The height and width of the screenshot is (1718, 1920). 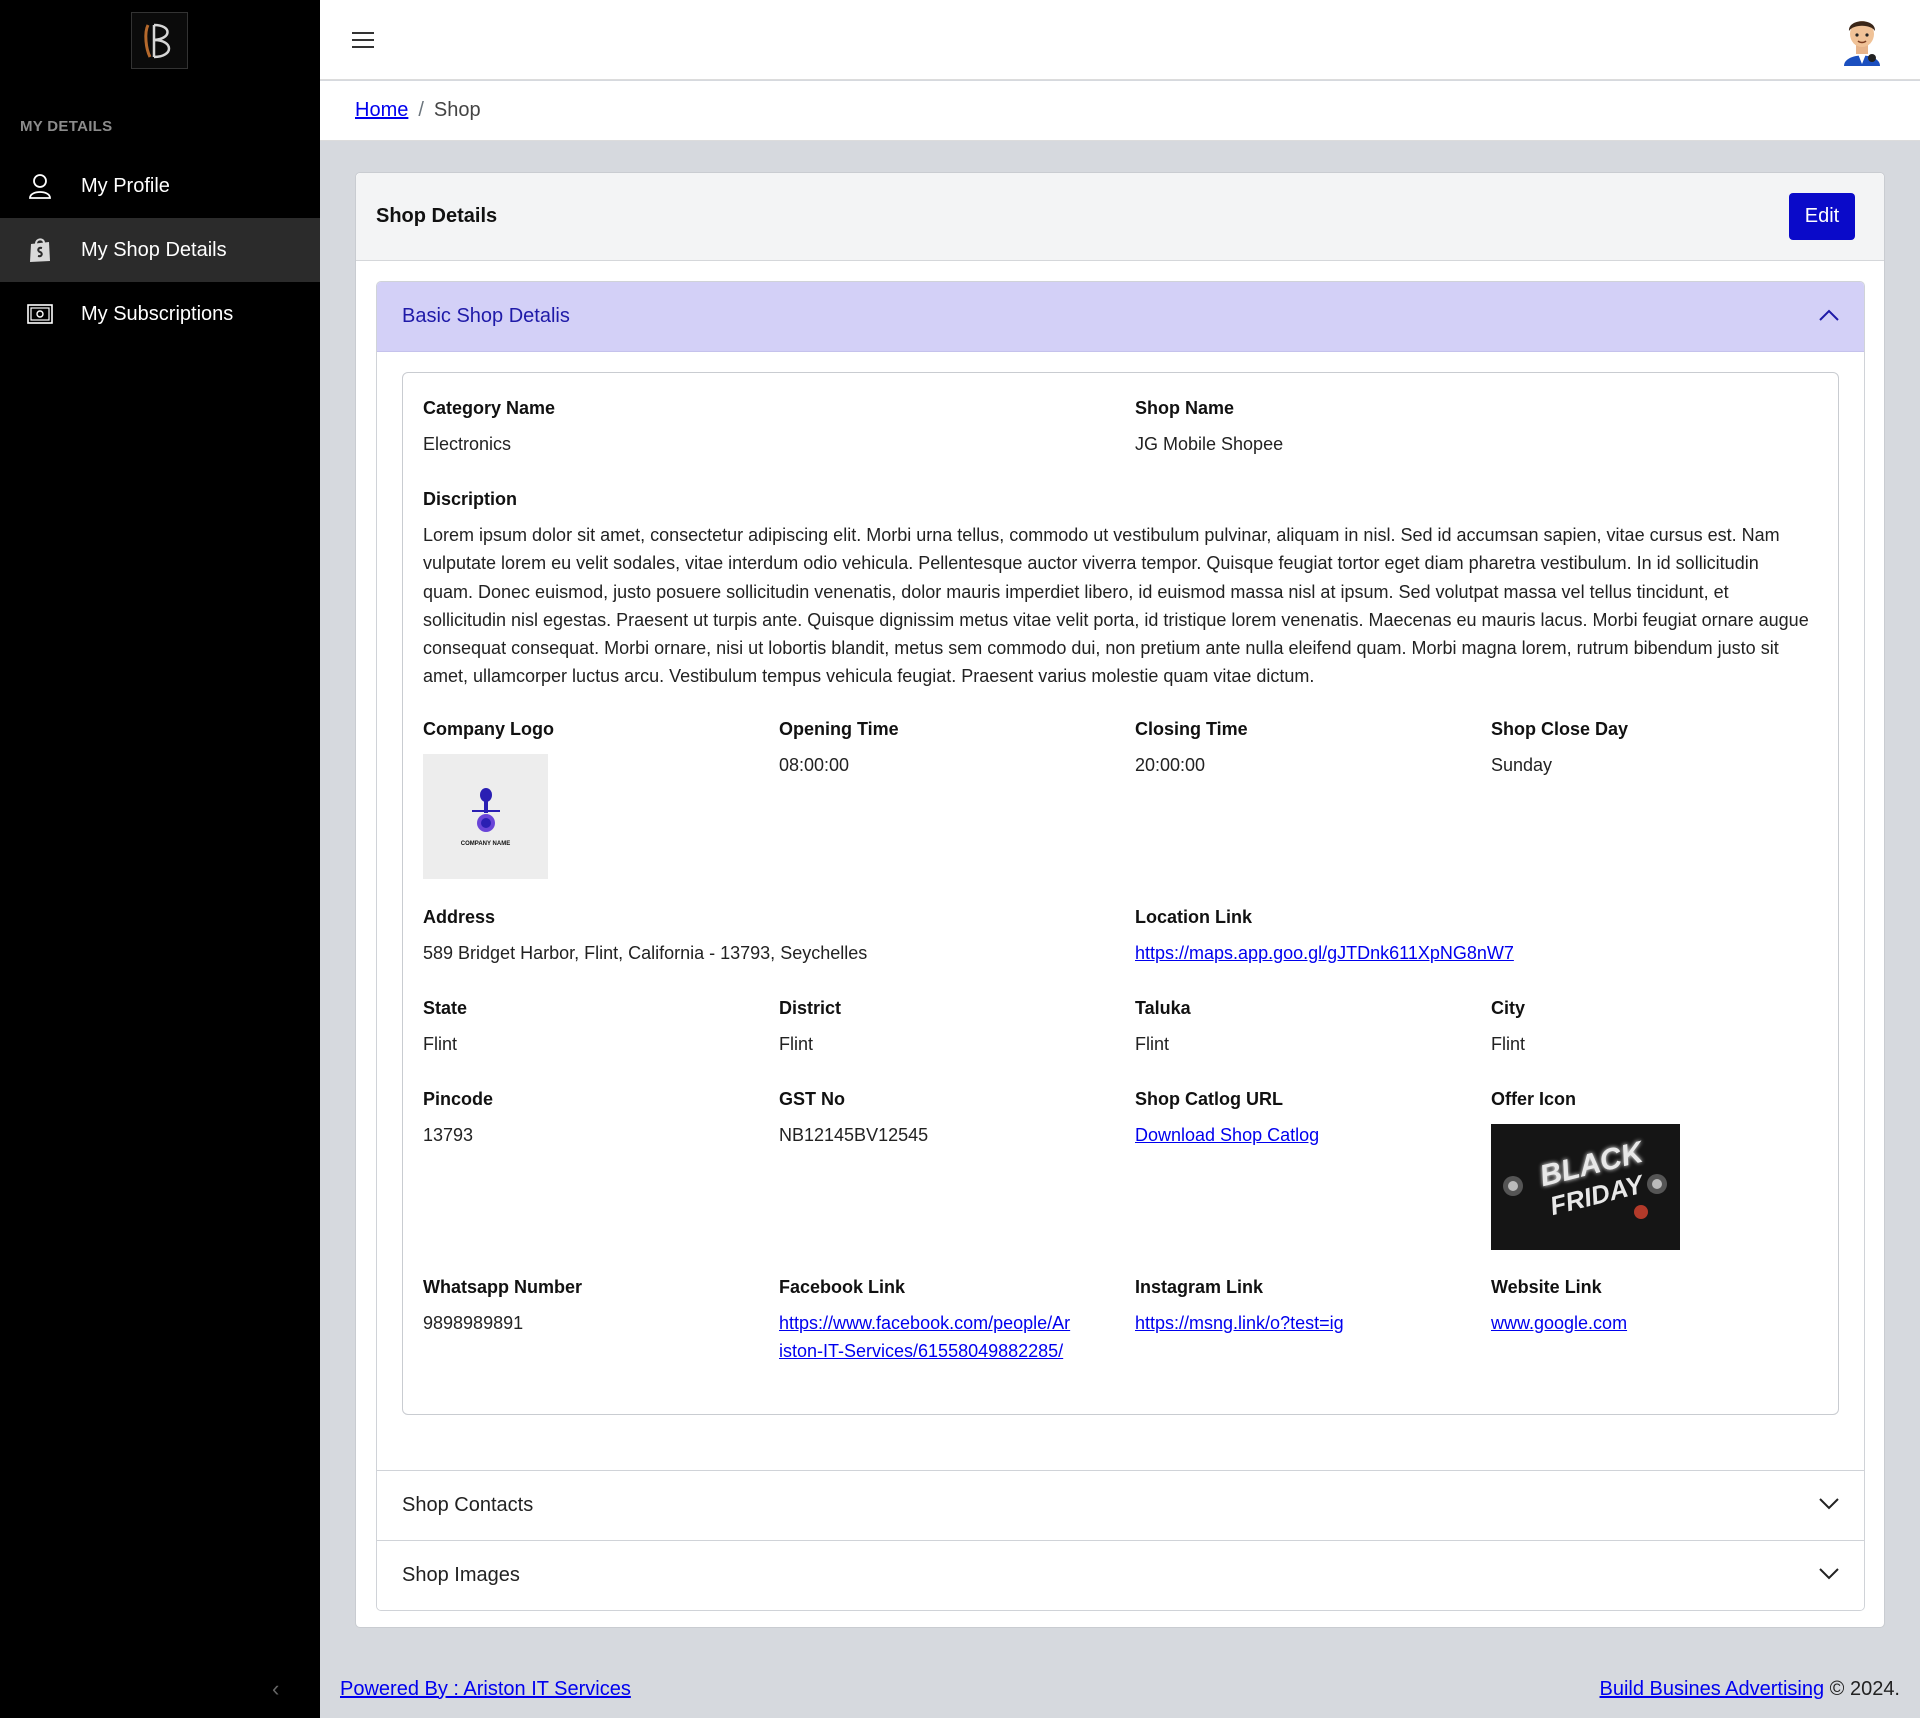 I want to click on company-logo-image: COMPANY NAME, so click(x=485, y=816).